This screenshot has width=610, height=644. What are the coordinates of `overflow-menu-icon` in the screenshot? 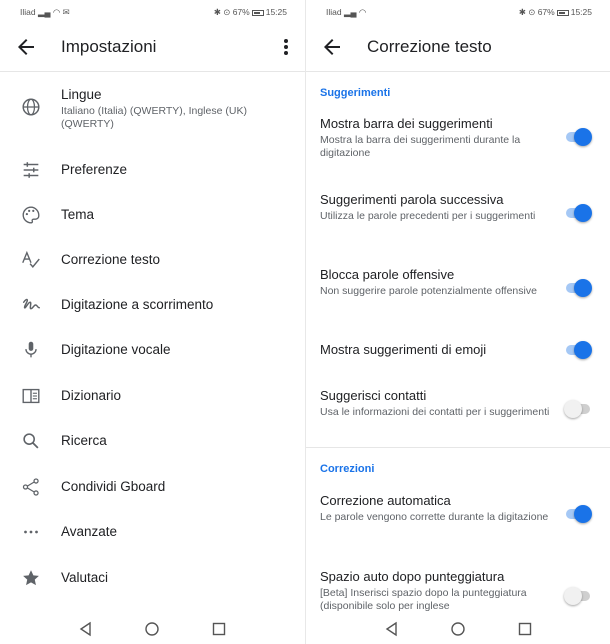 It's located at (286, 47).